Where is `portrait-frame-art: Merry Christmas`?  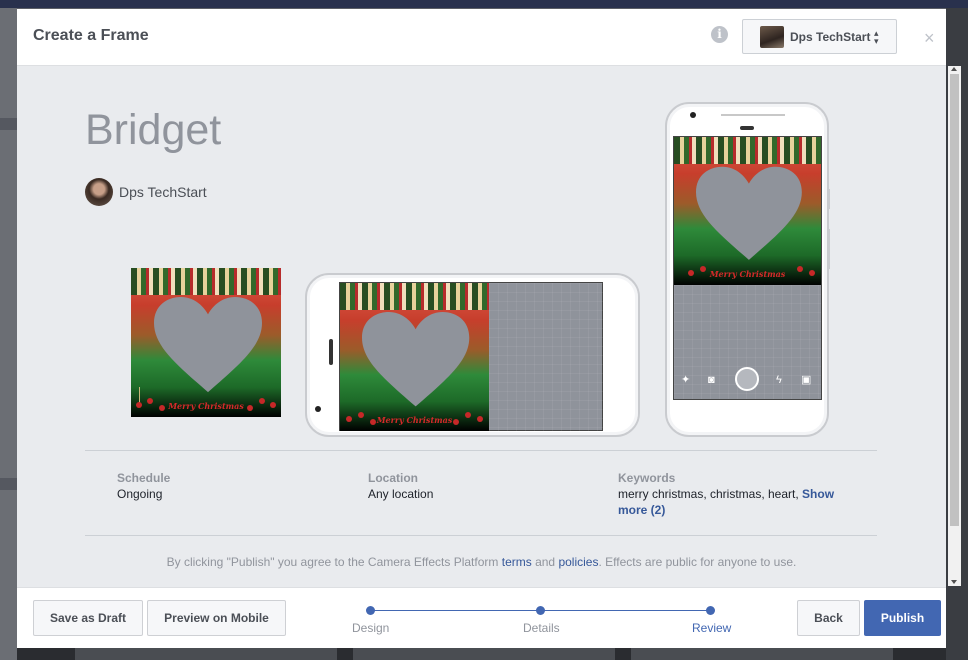
portrait-frame-art: Merry Christmas is located at coordinates (747, 211).